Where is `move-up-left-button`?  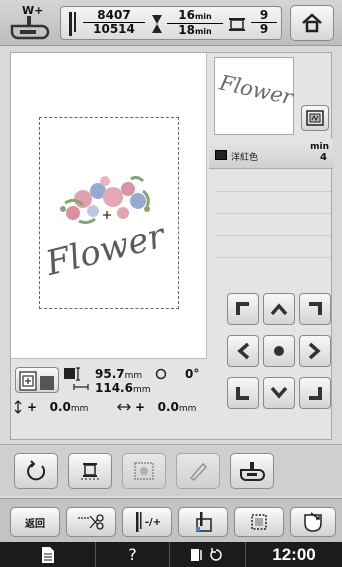 move-up-left-button is located at coordinates (243, 309).